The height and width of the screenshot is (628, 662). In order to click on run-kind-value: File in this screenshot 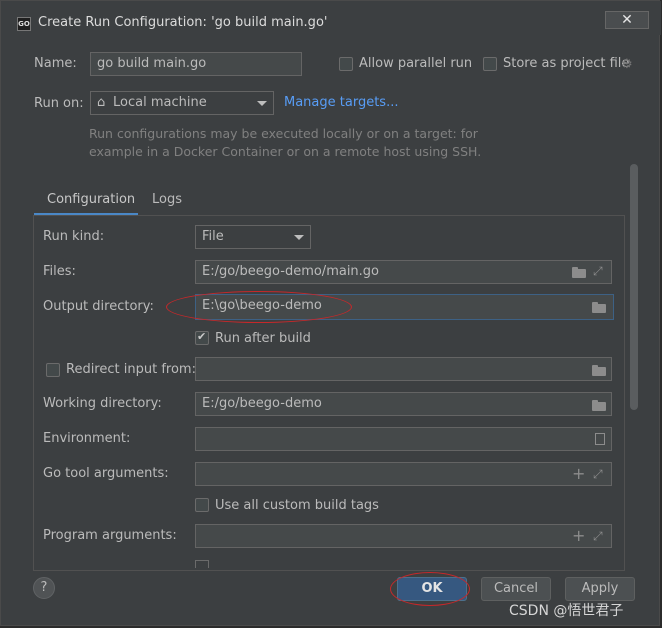, I will do `click(213, 236)`.